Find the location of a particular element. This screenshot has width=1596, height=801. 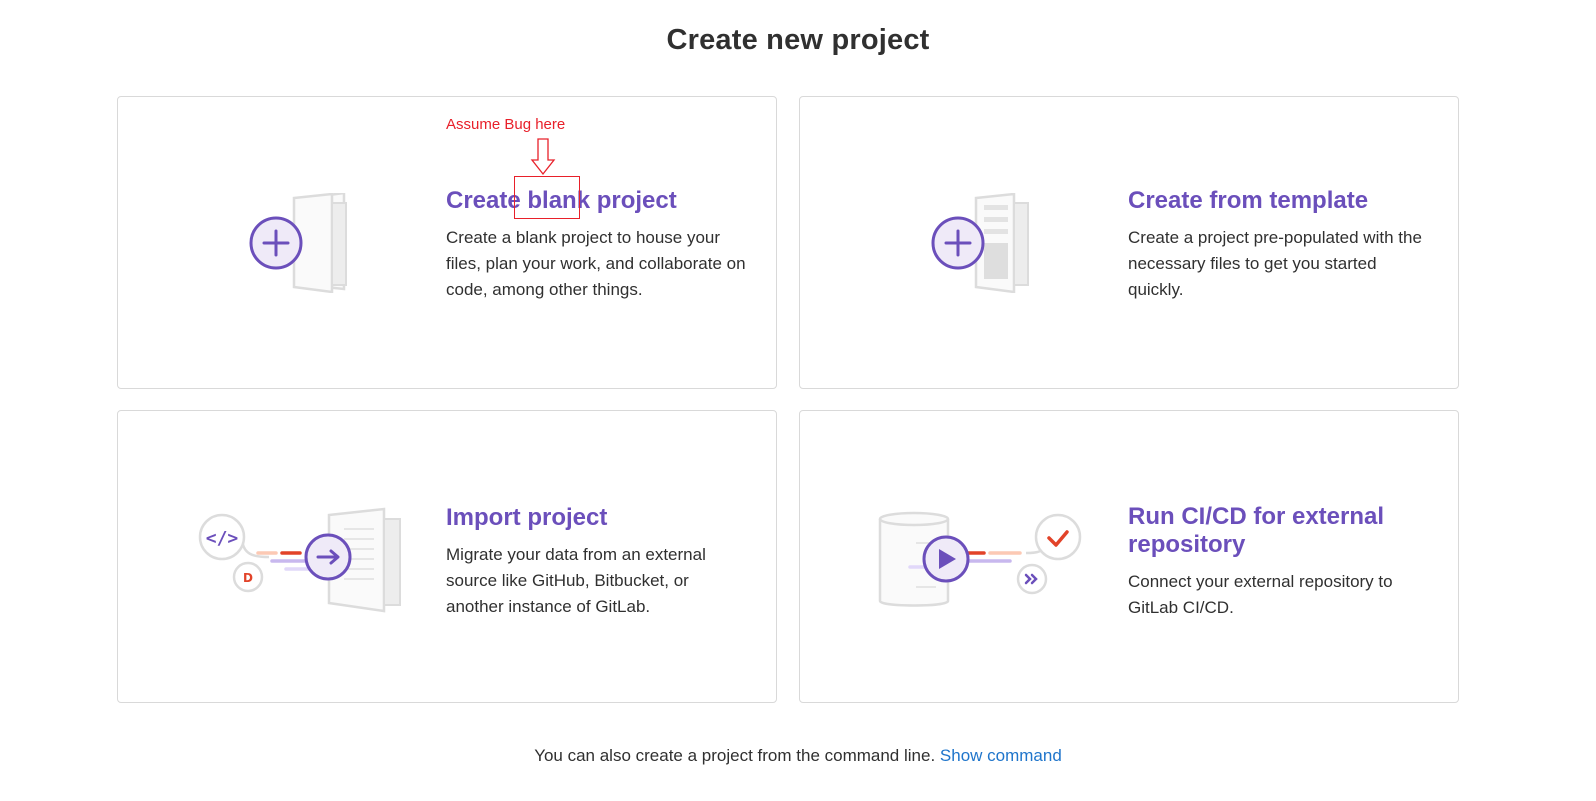

annotation-label: Assume Bug here is located at coordinates (506, 124).